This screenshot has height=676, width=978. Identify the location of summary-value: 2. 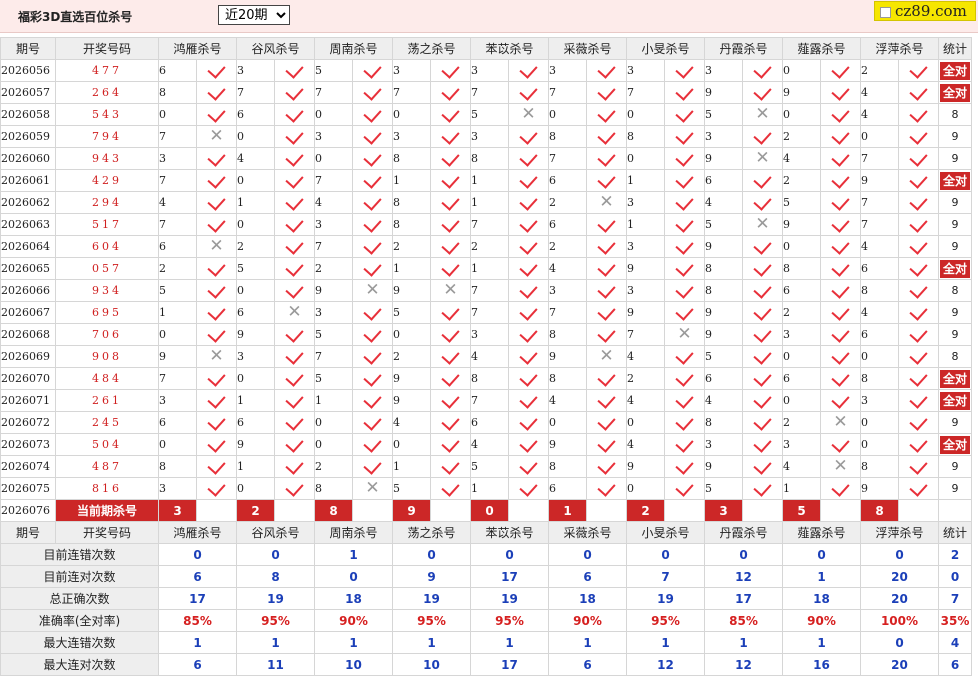
(955, 554).